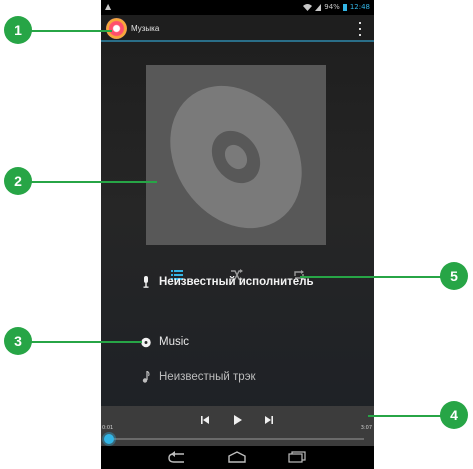 Image resolution: width=473 pixels, height=469 pixels. Describe the element at coordinates (297, 457) in the screenshot. I see `recent-apps-icon` at that location.